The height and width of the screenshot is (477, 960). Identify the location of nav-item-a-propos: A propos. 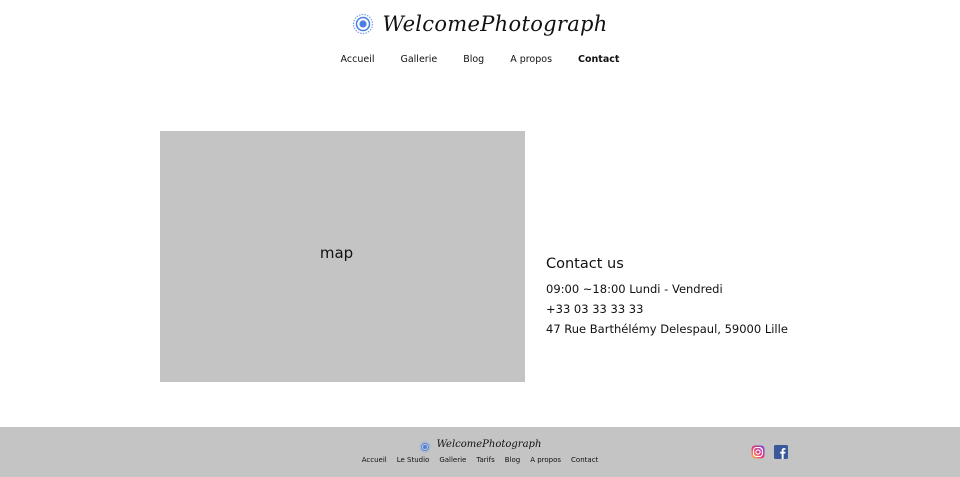
(531, 59).